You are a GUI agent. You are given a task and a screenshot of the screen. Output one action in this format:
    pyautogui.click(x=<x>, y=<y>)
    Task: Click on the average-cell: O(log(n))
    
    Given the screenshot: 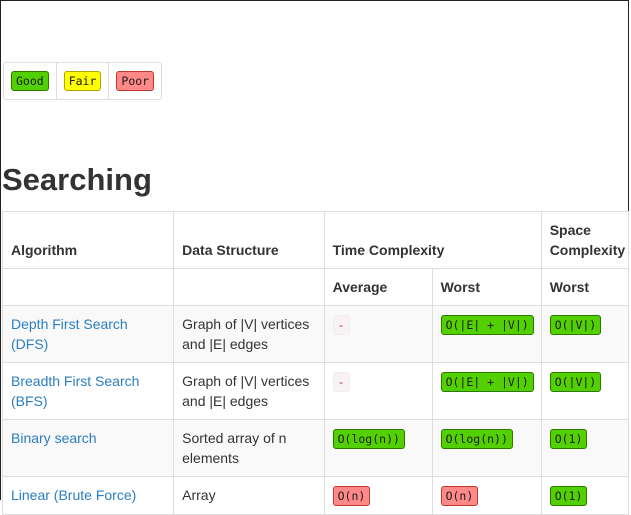 What is the action you would take?
    pyautogui.click(x=378, y=448)
    